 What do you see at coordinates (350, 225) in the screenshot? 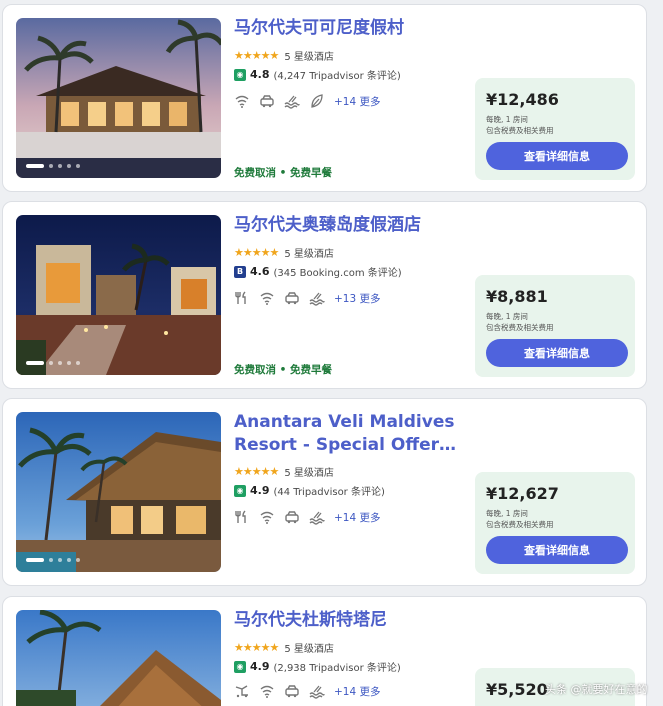
I see `hotel-name-link: 马尔代夫奥臻岛度假酒店` at bounding box center [350, 225].